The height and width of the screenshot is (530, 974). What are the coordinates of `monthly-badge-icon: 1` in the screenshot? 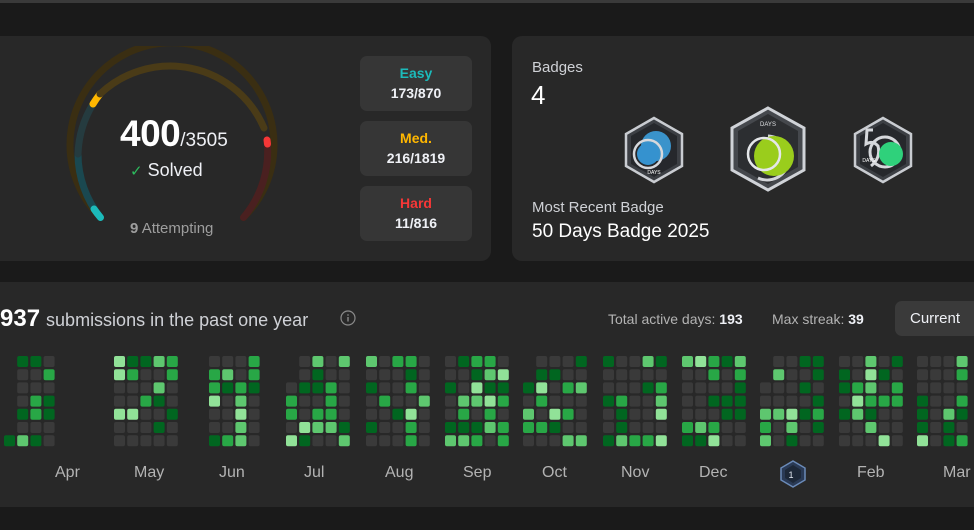 It's located at (793, 474).